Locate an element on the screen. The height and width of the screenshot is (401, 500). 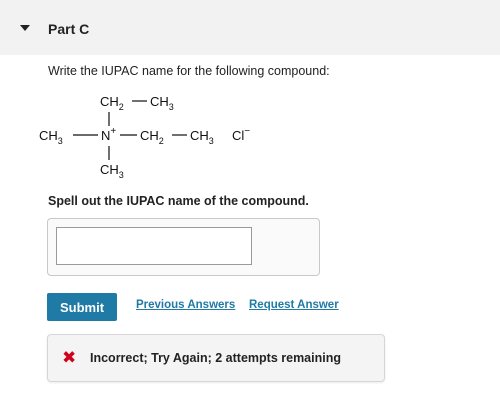
formula-right-ch2: CH2 is located at coordinates (152, 137).